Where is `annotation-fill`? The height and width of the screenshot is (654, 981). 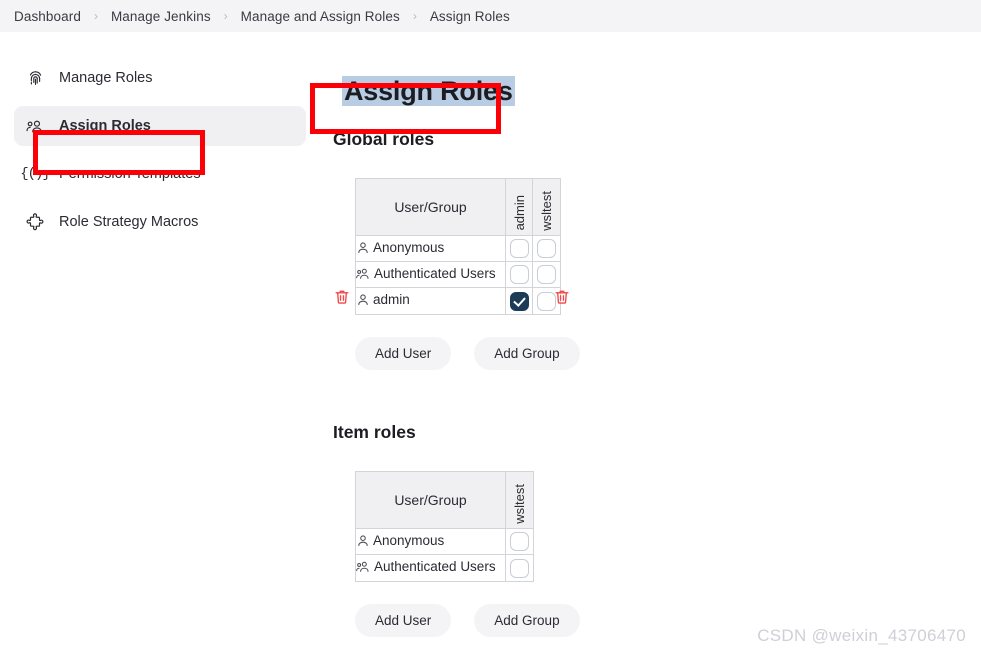
annotation-fill is located at coordinates (119, 163).